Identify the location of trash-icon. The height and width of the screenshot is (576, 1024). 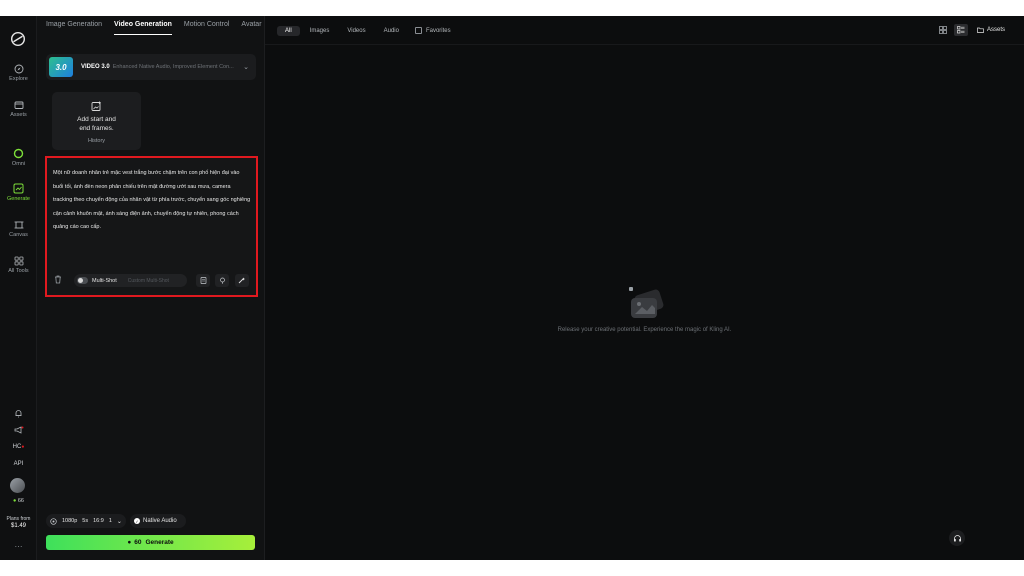
(58, 279).